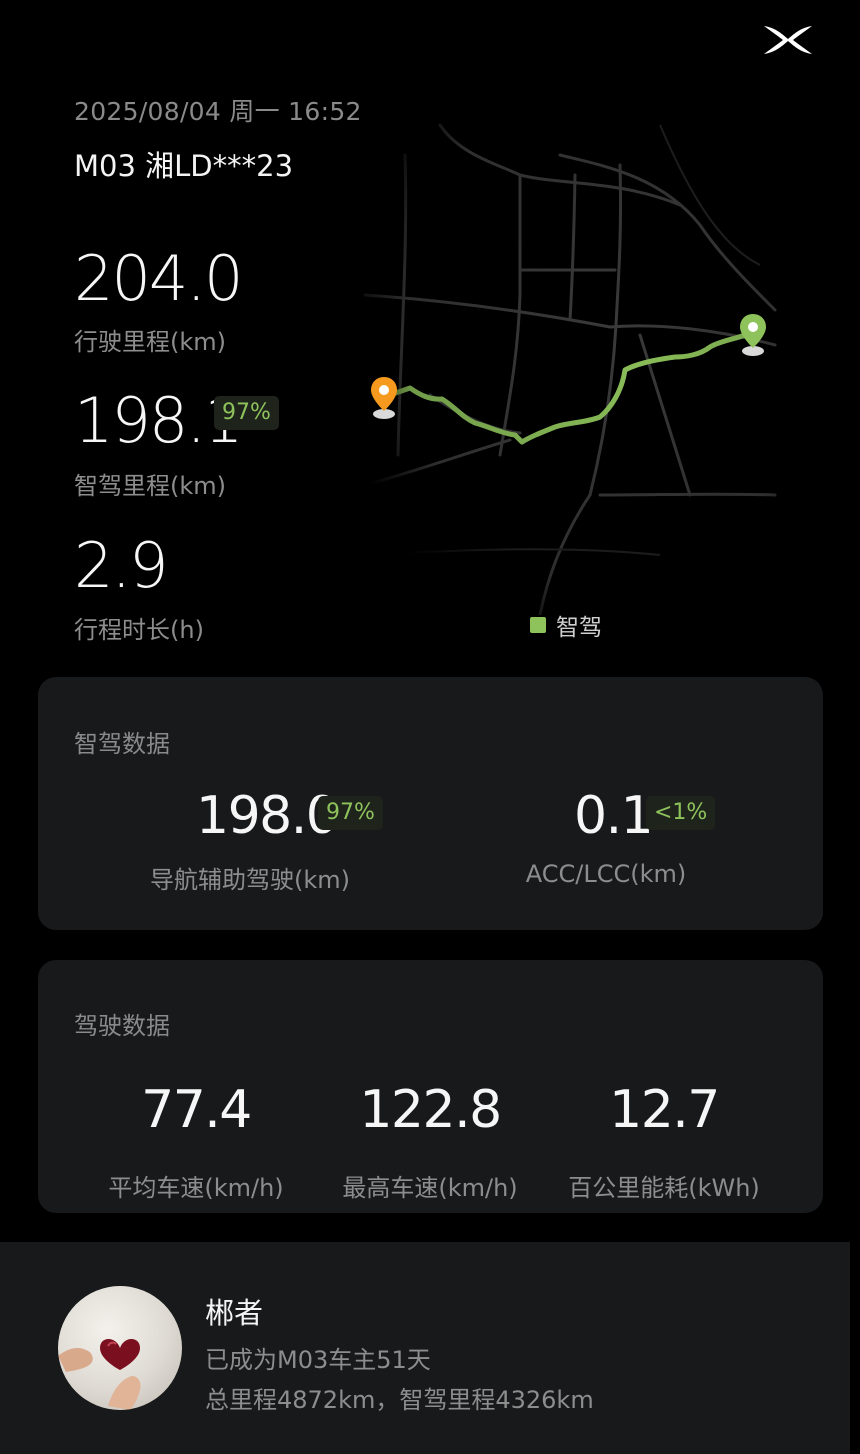 This screenshot has height=1454, width=860. I want to click on acc-lcc-label: ACC/LCC(km), so click(606, 874).